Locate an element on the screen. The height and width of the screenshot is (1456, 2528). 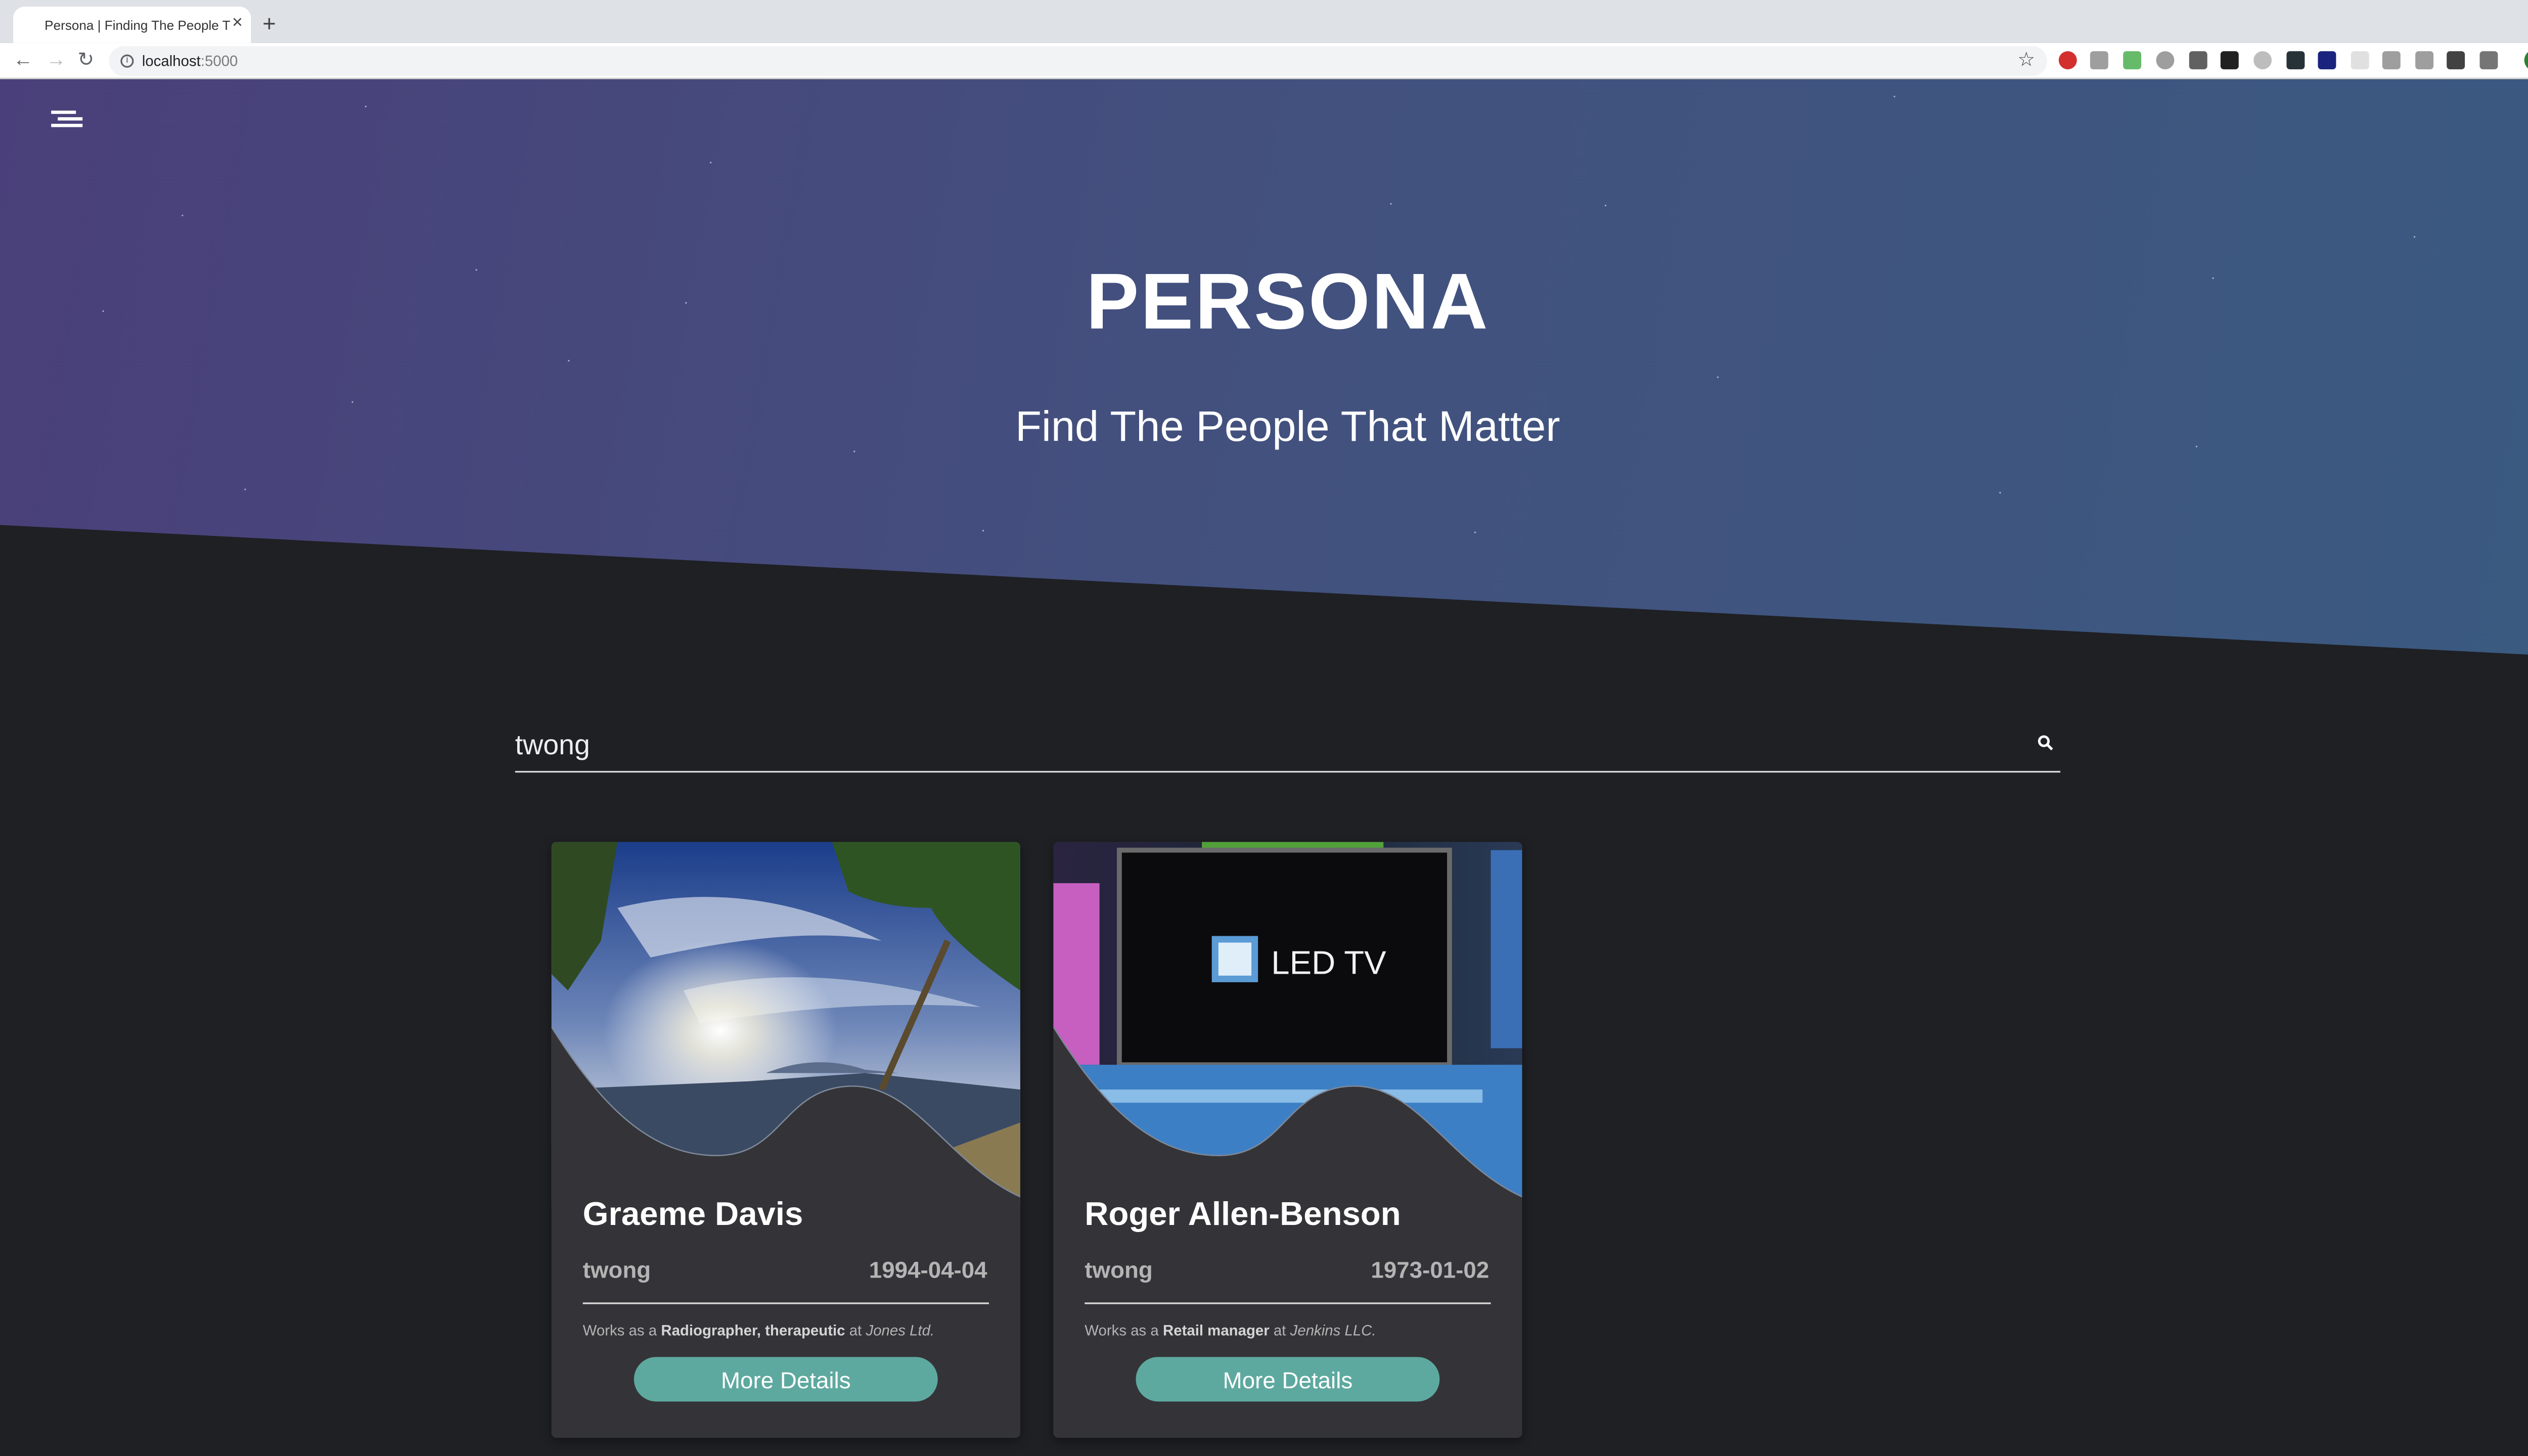
browser-toolbar: ← → ↻ i localhost:5000 ☆ J ⋮ is located at coordinates (1264, 60).